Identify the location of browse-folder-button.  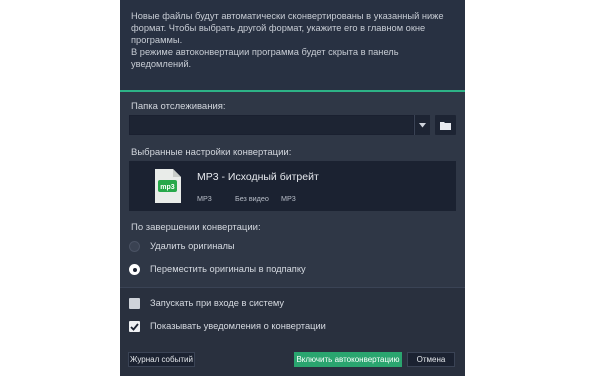
(445, 125).